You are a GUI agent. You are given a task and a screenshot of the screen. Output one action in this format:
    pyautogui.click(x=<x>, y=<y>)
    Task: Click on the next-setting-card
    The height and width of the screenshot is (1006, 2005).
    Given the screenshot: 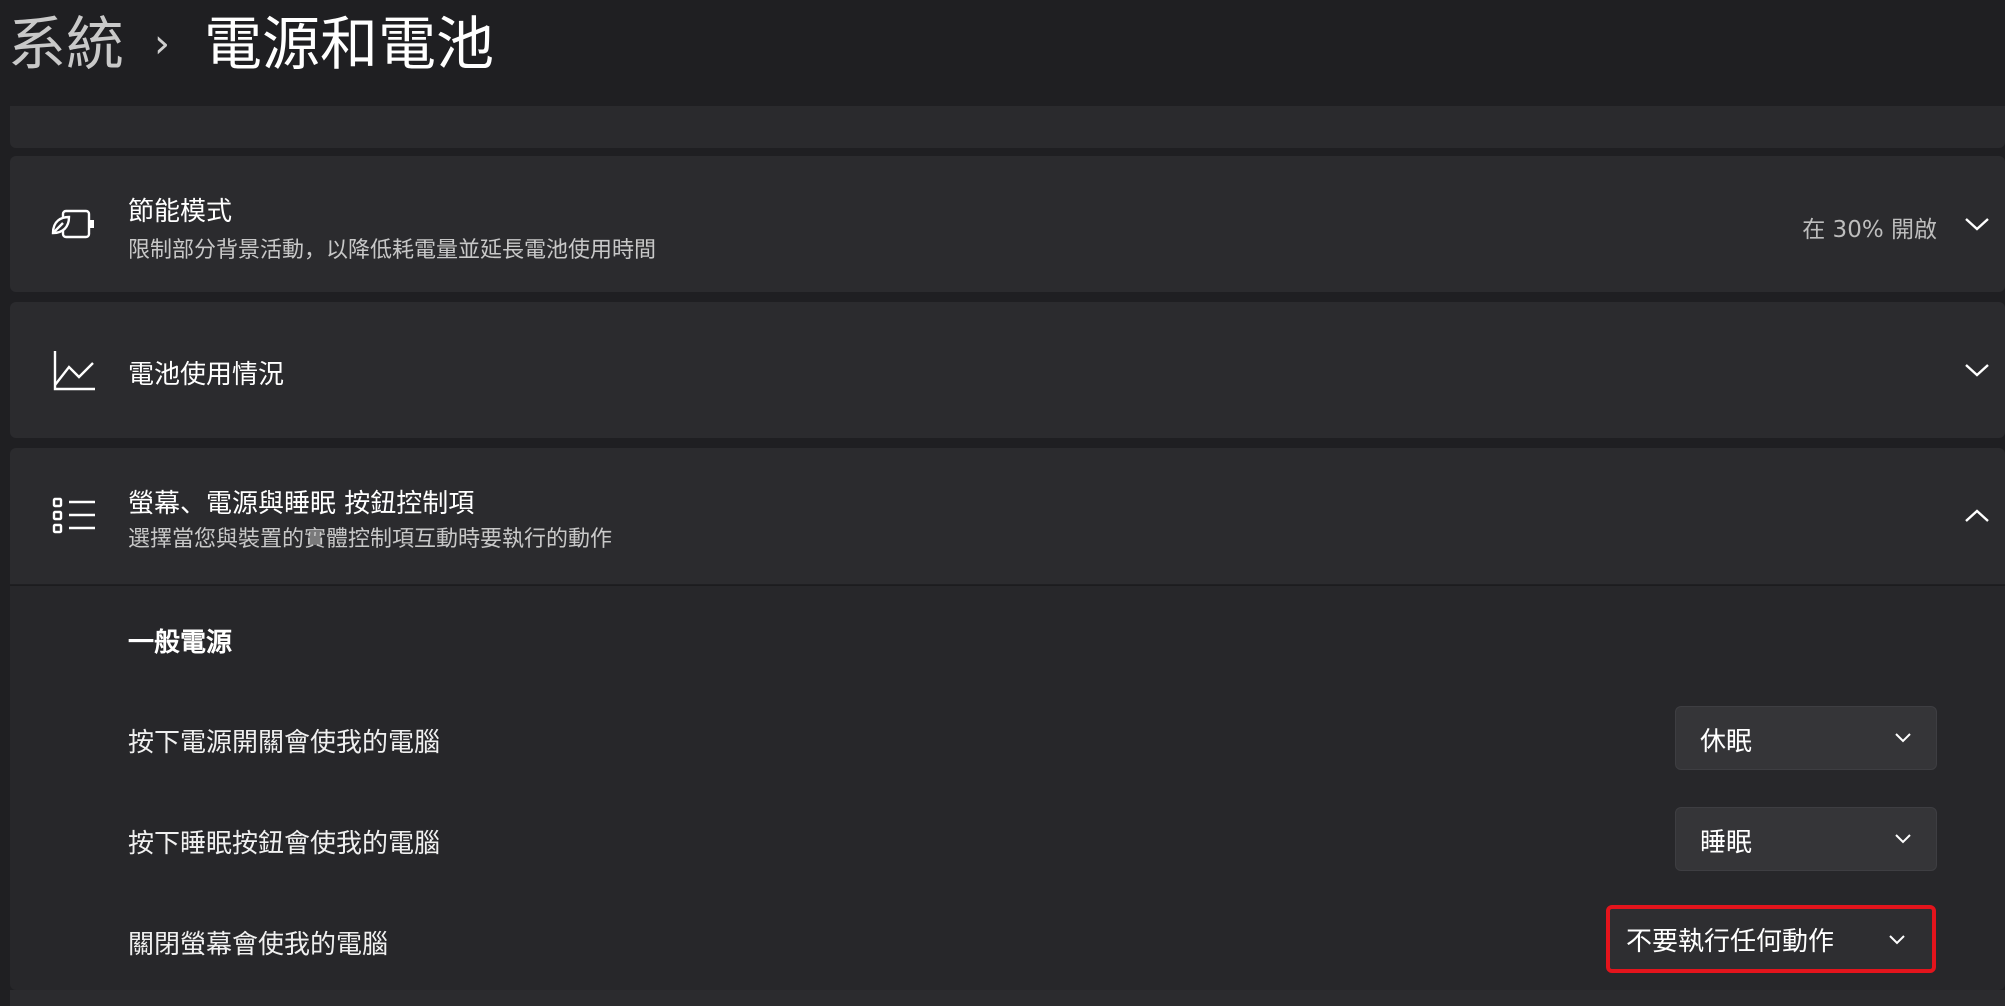 What is the action you would take?
    pyautogui.click(x=1007, y=998)
    